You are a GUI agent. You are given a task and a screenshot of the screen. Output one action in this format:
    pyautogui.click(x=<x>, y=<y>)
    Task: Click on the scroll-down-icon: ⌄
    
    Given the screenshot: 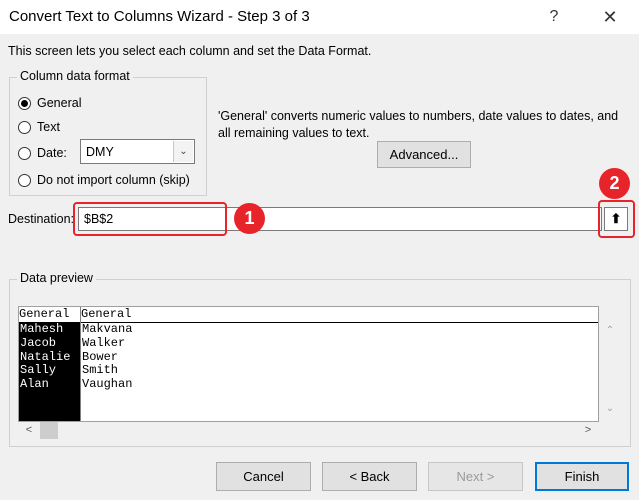 What is the action you would take?
    pyautogui.click(x=610, y=408)
    